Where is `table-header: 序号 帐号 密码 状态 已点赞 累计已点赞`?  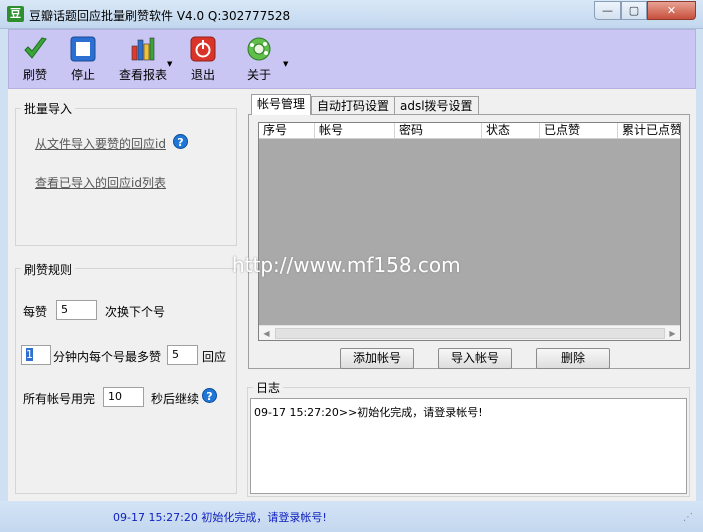
table-header: 序号 帐号 密码 状态 已点赞 累计已点赞 is located at coordinates (469, 131).